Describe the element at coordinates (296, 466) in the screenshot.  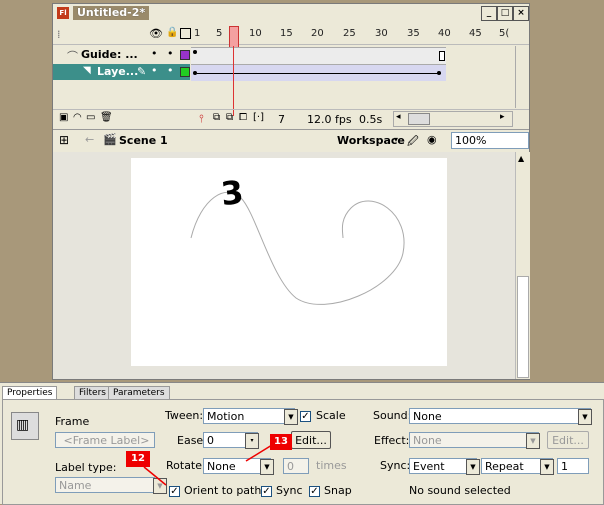
I see `rotate-times-input: 0` at that location.